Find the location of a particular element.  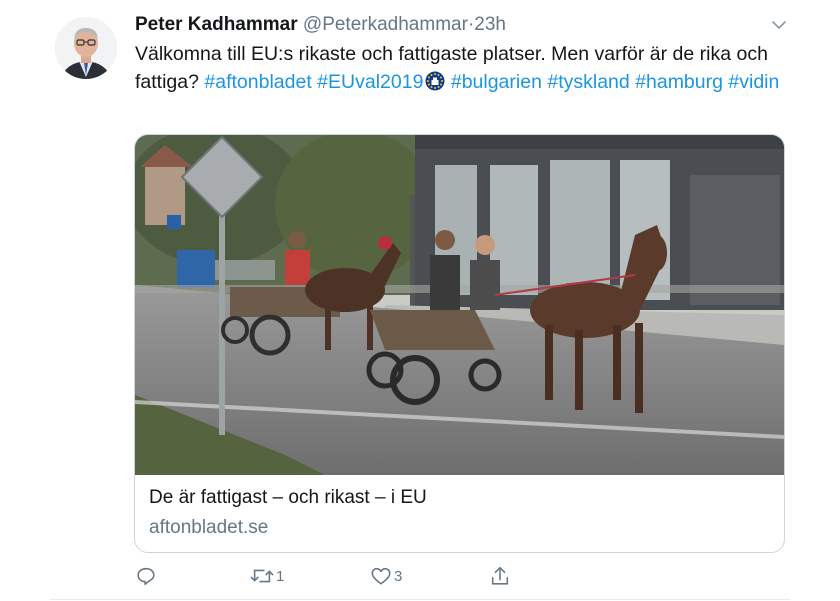

avatar-photo is located at coordinates (86, 48).